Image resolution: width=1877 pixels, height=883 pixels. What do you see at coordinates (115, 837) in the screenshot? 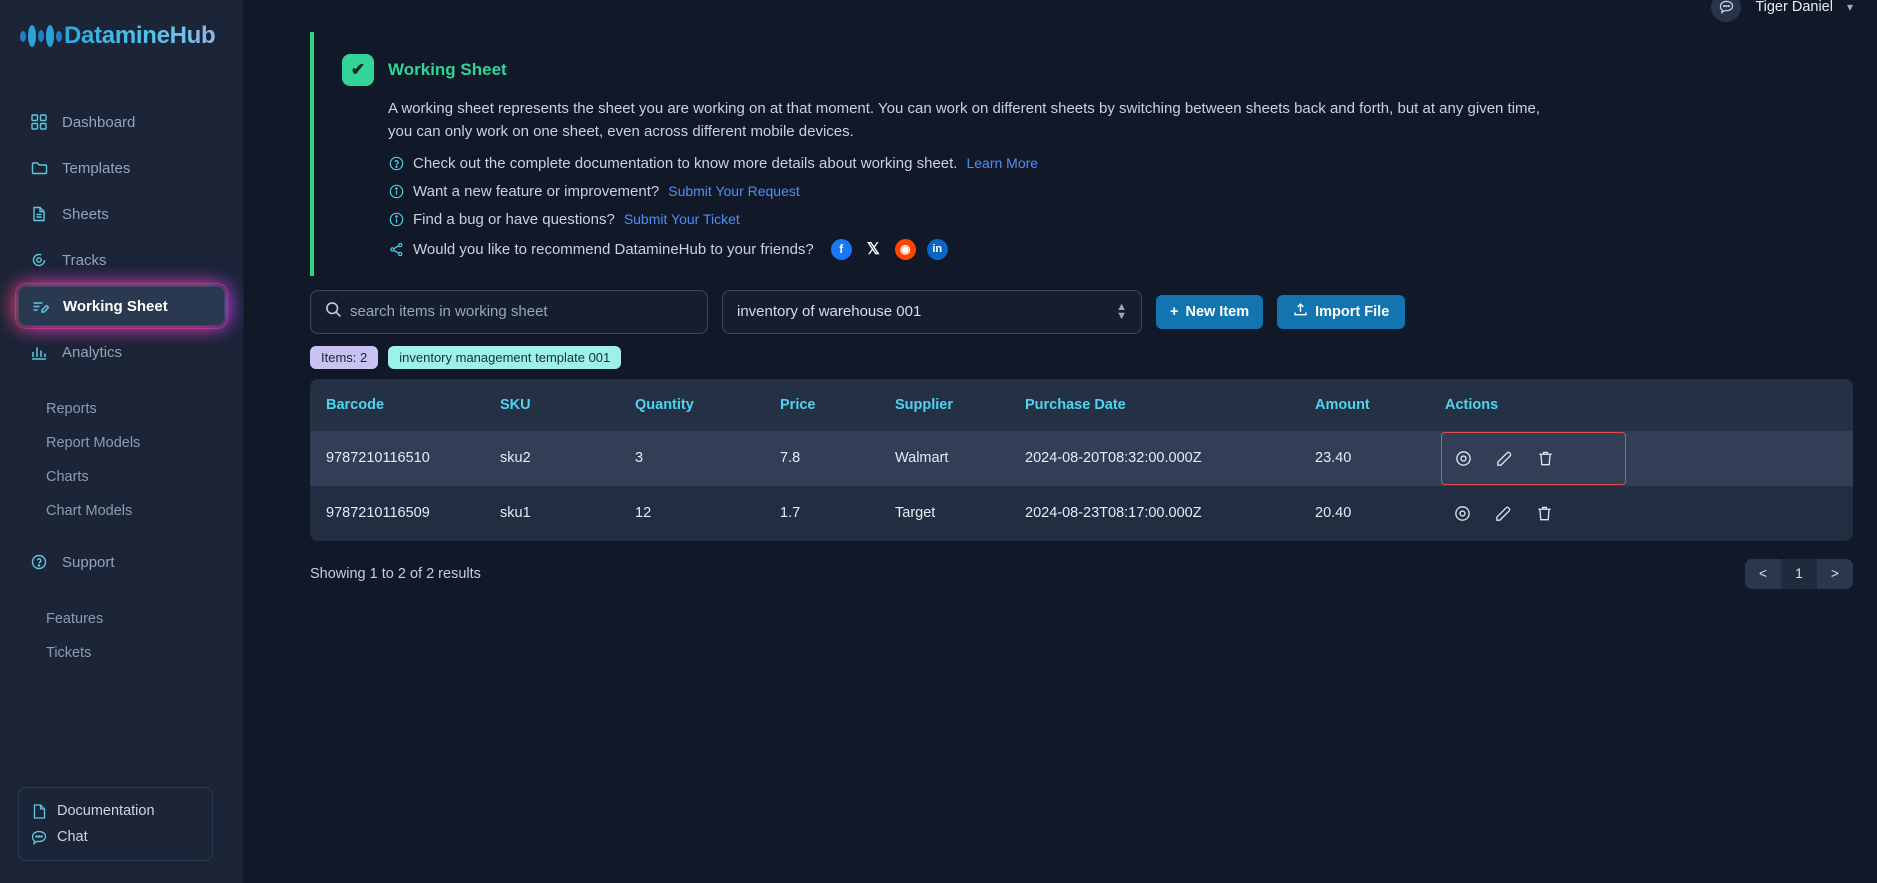
I see `sidebar-item-chat: Chat` at bounding box center [115, 837].